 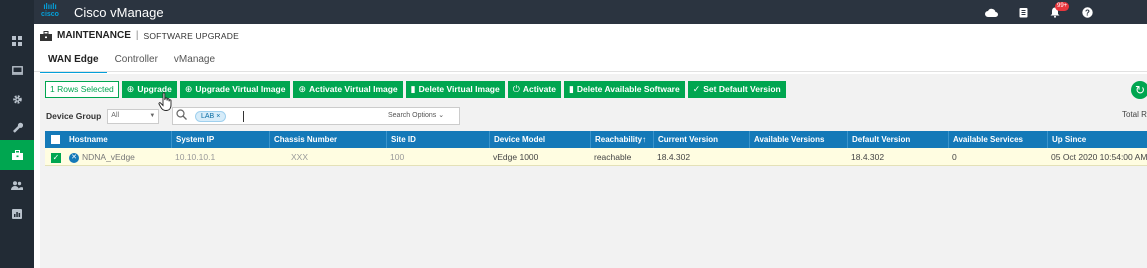 I want to click on cell-up-since: 05 Oct 2020 10:54:00 AM E, so click(x=1099, y=157).